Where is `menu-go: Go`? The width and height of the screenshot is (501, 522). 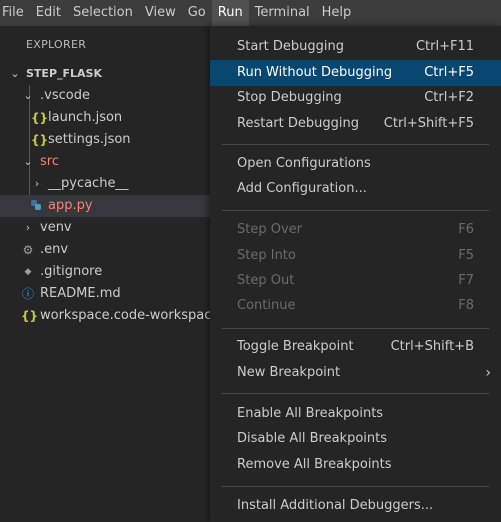 menu-go: Go is located at coordinates (197, 13).